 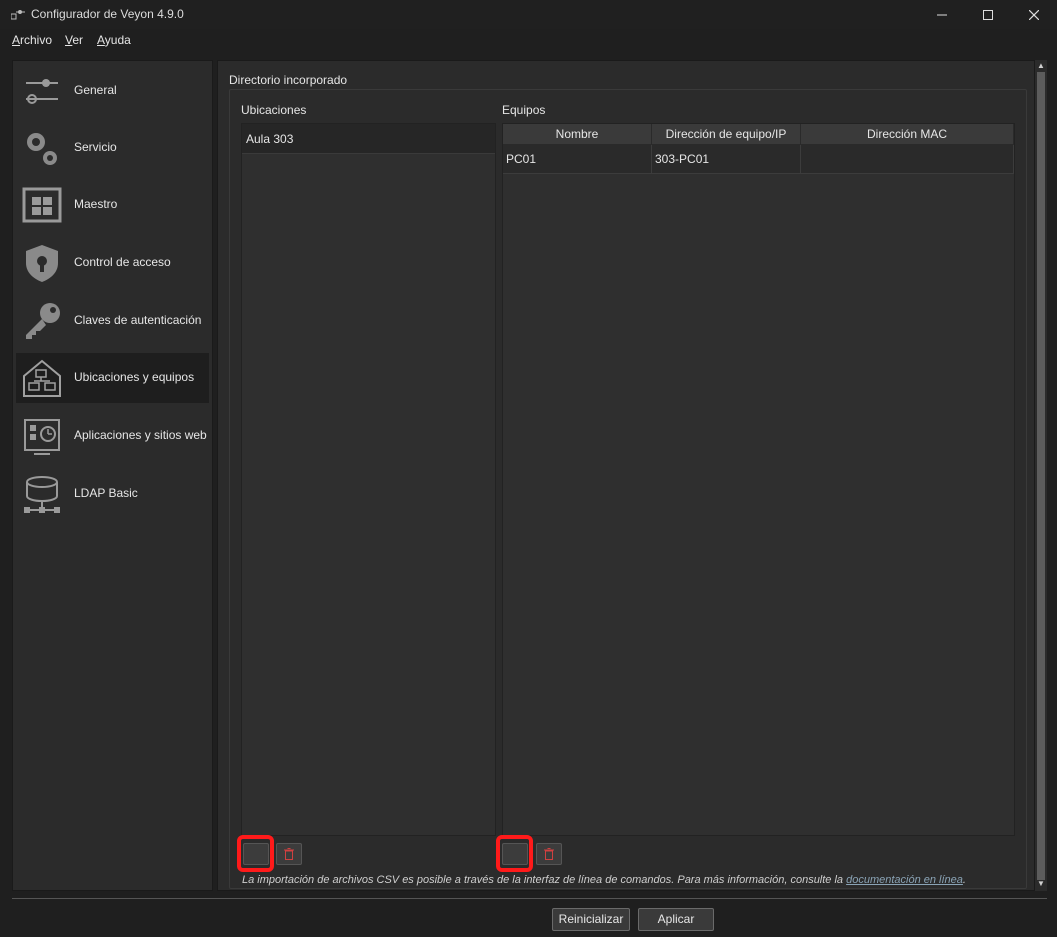 What do you see at coordinates (528, 14) in the screenshot?
I see `title-bar: Configurador de Veyon 4.9.0` at bounding box center [528, 14].